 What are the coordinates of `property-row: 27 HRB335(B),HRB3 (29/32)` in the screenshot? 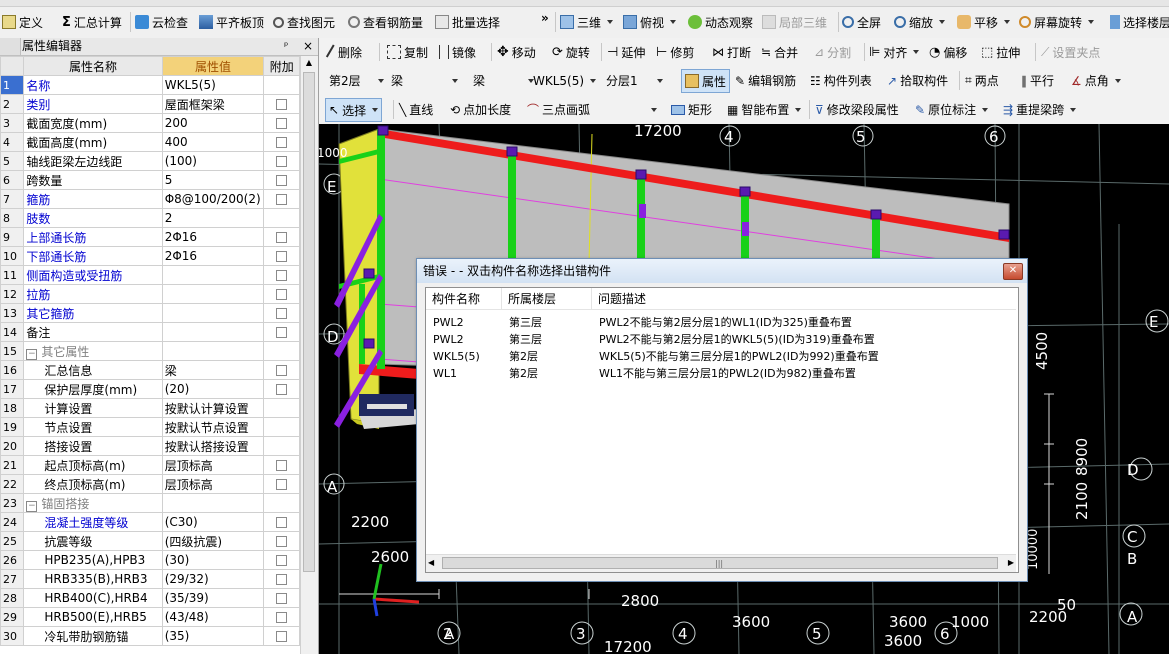 It's located at (150, 579).